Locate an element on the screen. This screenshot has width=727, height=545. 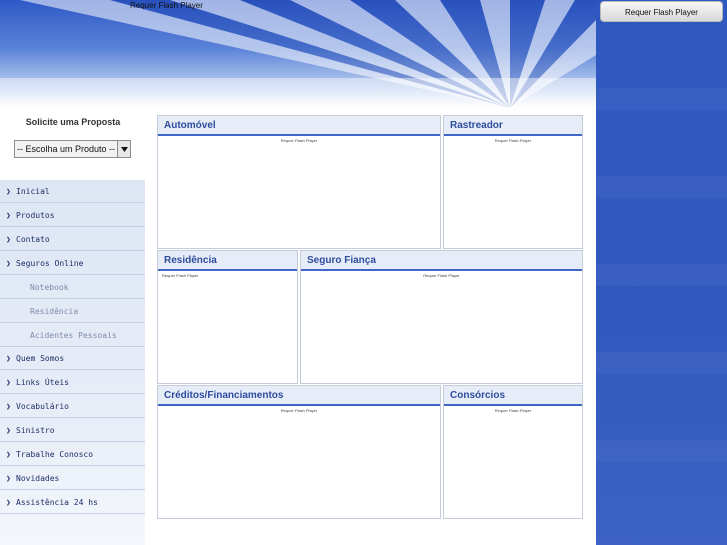
nav-item-label: Inicial is located at coordinates (33, 191).